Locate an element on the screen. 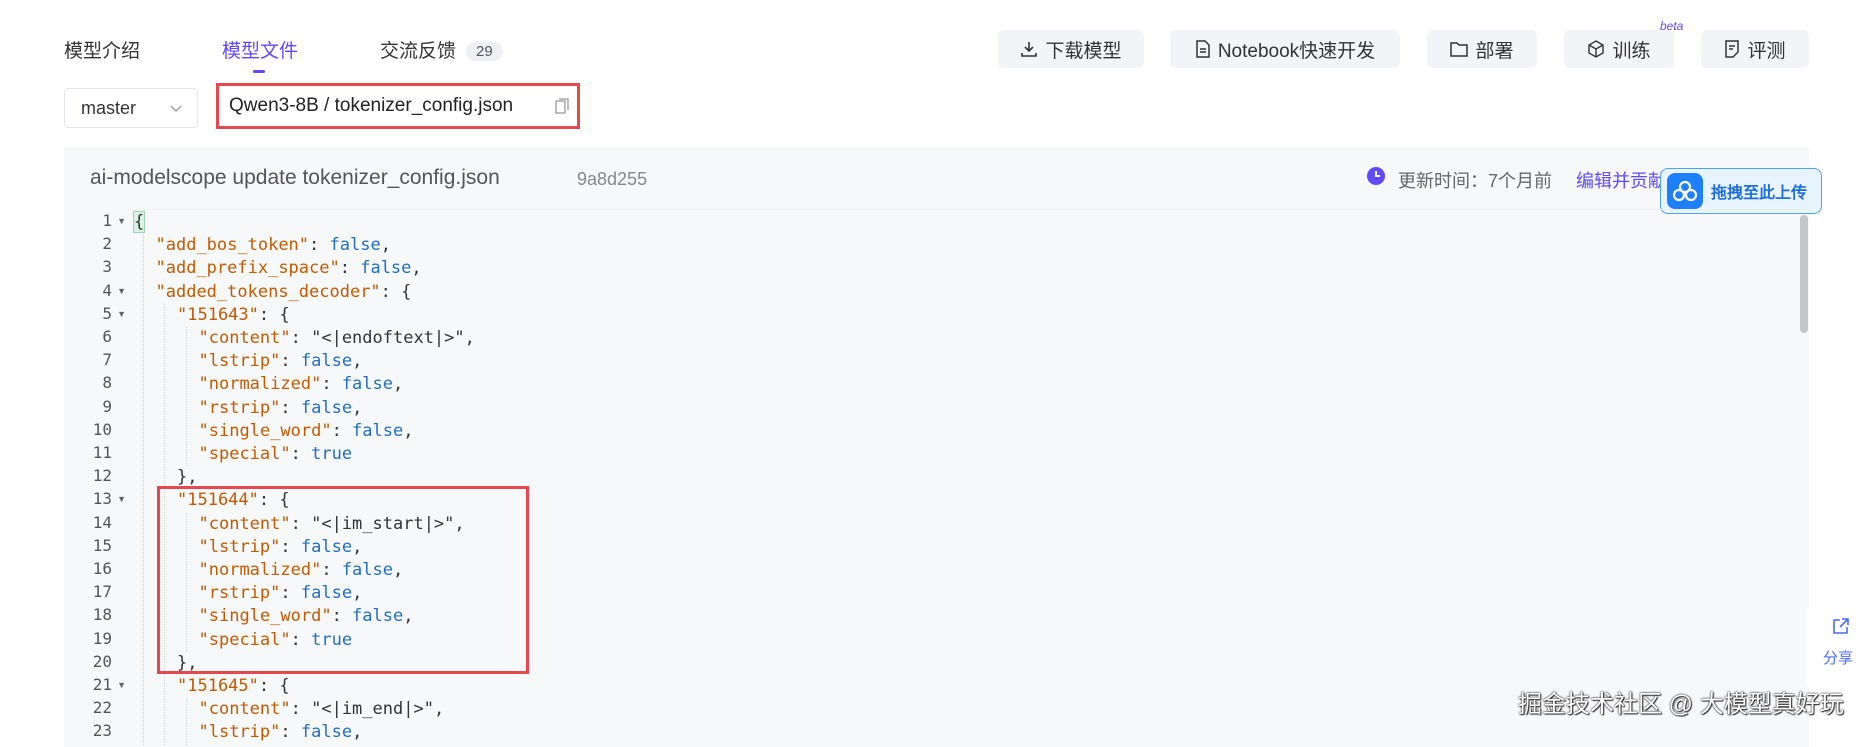  line-number: 14 is located at coordinates (102, 522).